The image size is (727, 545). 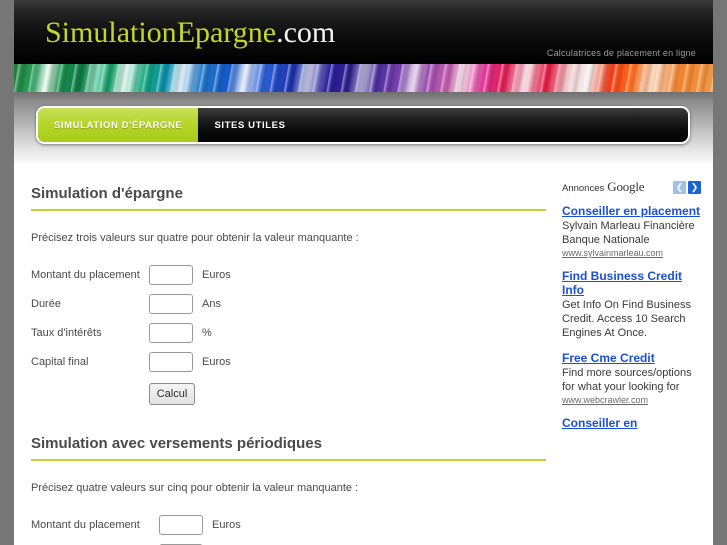 I want to click on input-duree, so click(x=171, y=303).